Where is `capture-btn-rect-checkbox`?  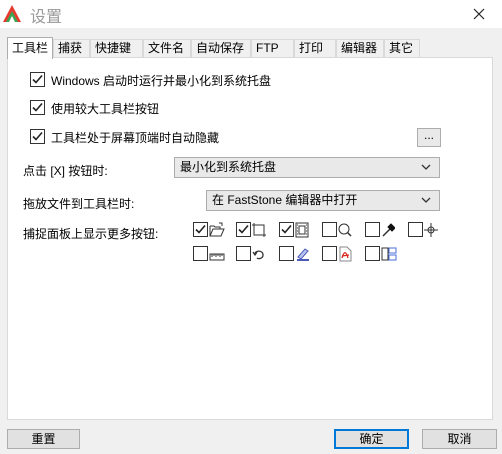 capture-btn-rect-checkbox is located at coordinates (243, 229).